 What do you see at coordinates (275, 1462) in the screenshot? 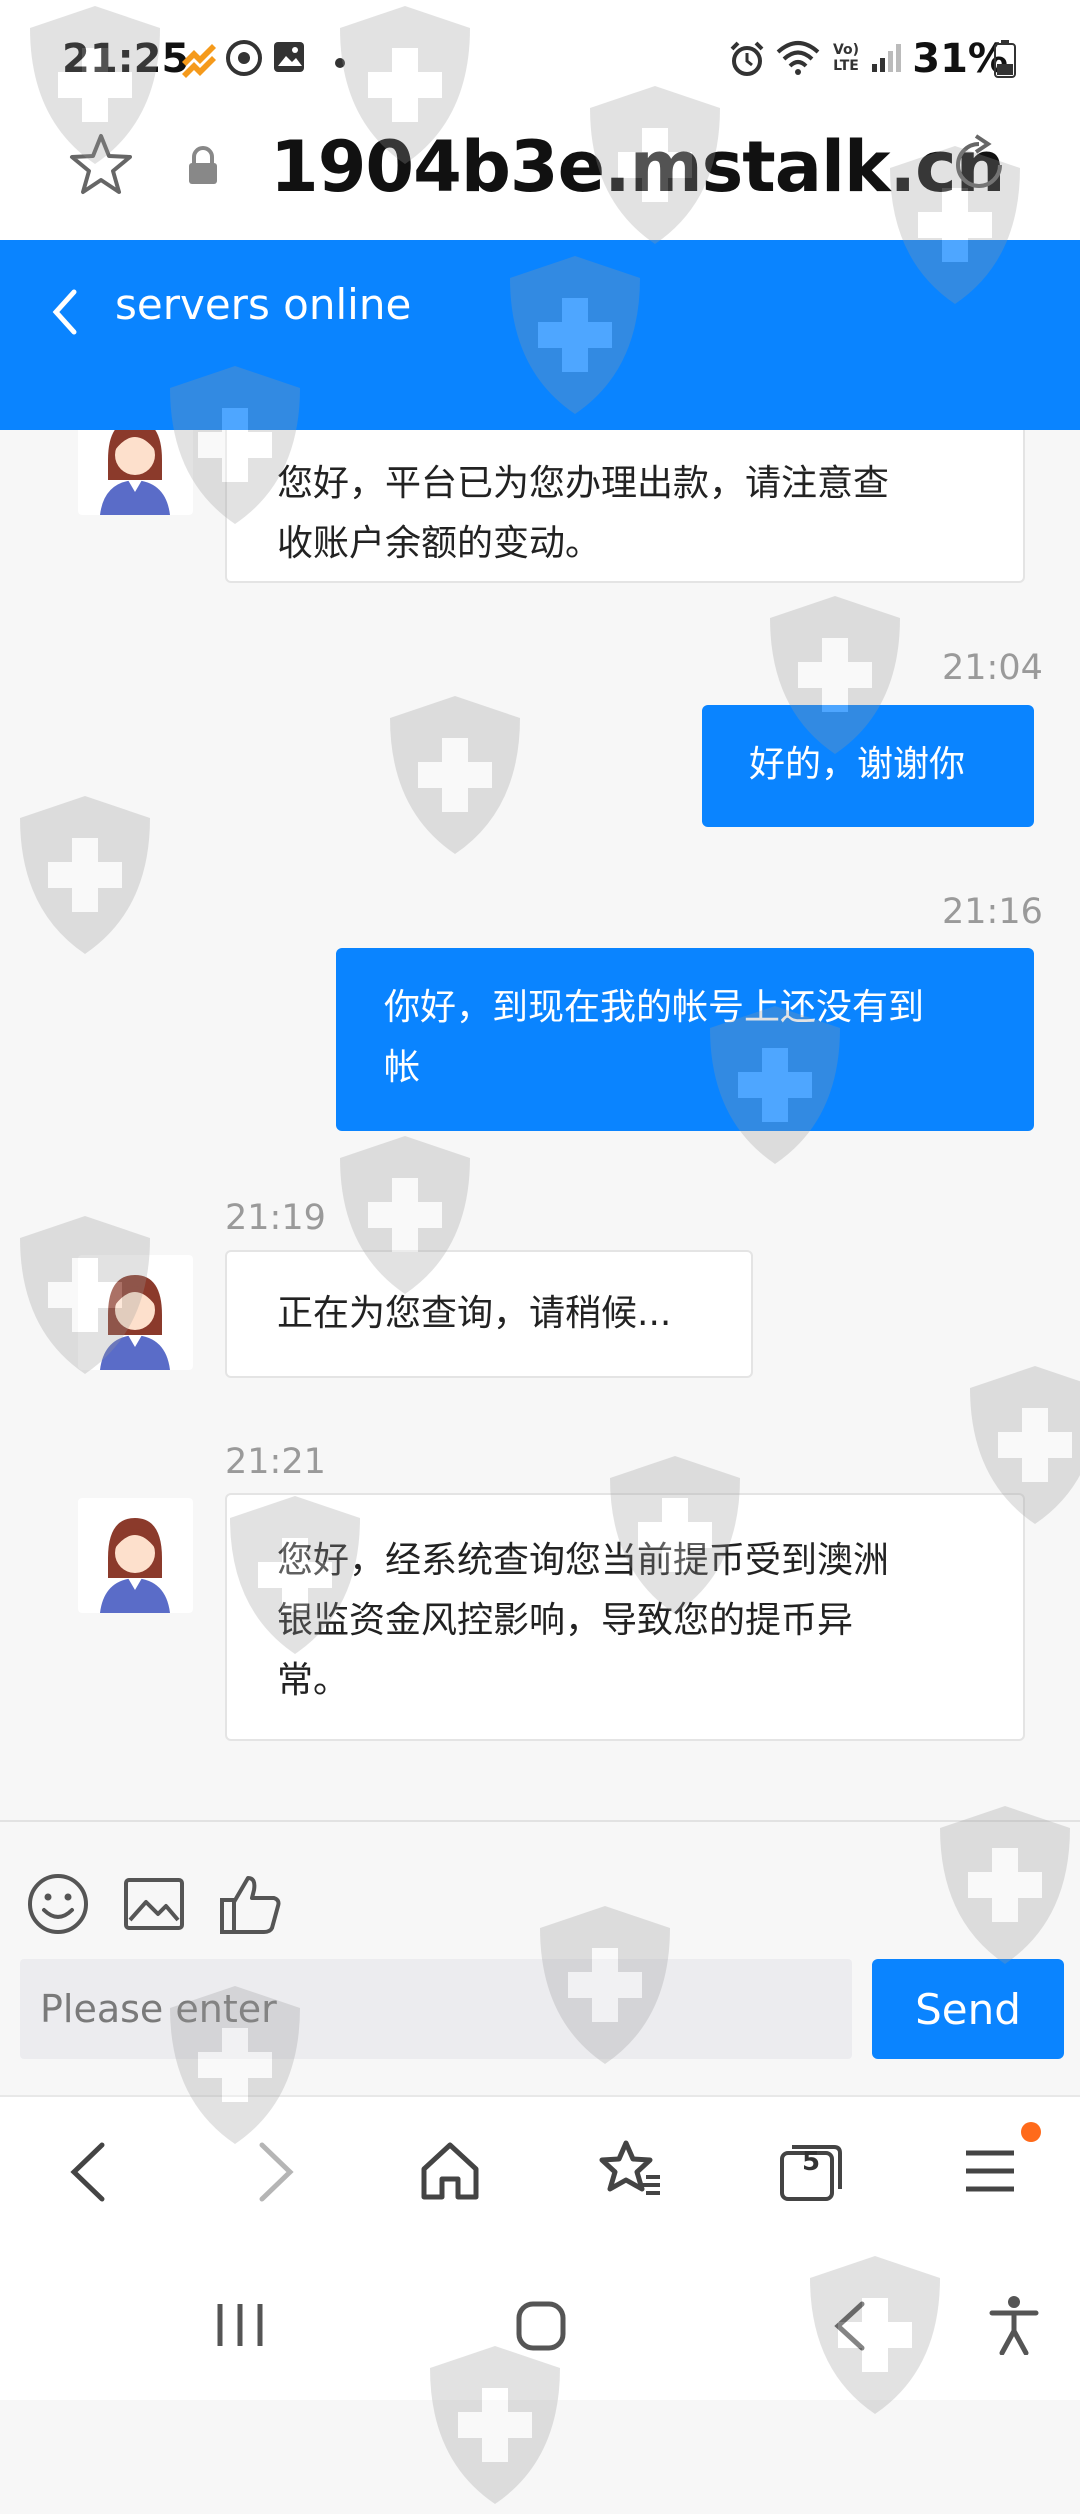
I see `message-time: 21:21` at bounding box center [275, 1462].